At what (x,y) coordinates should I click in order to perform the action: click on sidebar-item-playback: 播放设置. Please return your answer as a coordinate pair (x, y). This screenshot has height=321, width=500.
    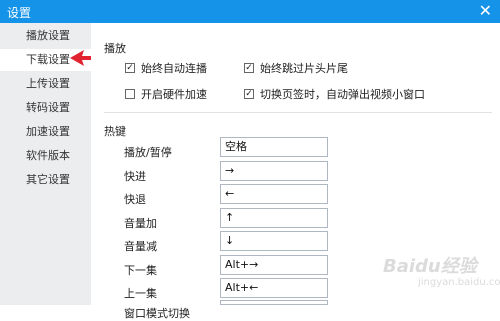
    Looking at the image, I should click on (45, 36).